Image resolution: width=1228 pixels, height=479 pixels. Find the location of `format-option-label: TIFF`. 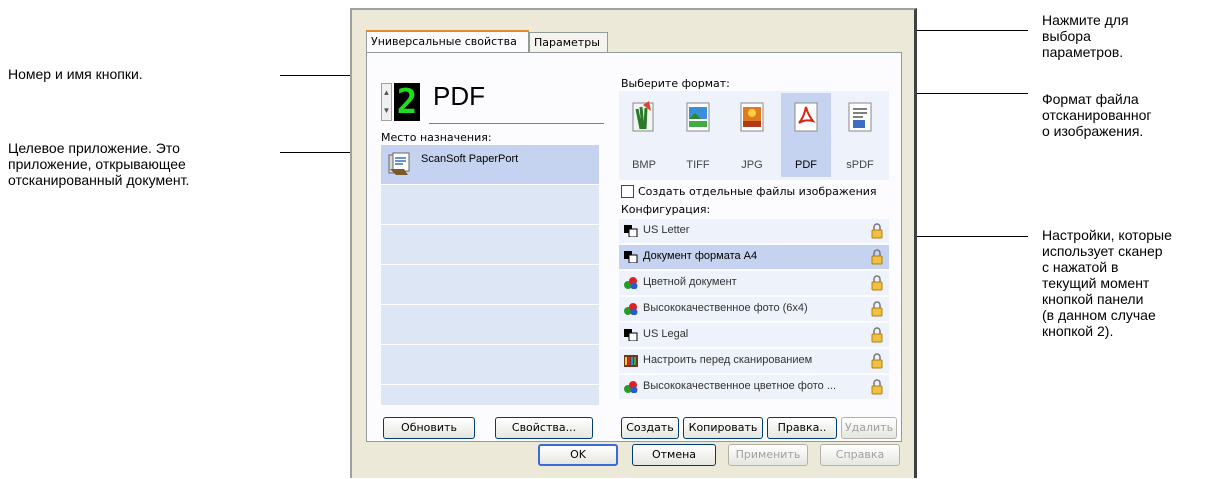

format-option-label: TIFF is located at coordinates (698, 165).